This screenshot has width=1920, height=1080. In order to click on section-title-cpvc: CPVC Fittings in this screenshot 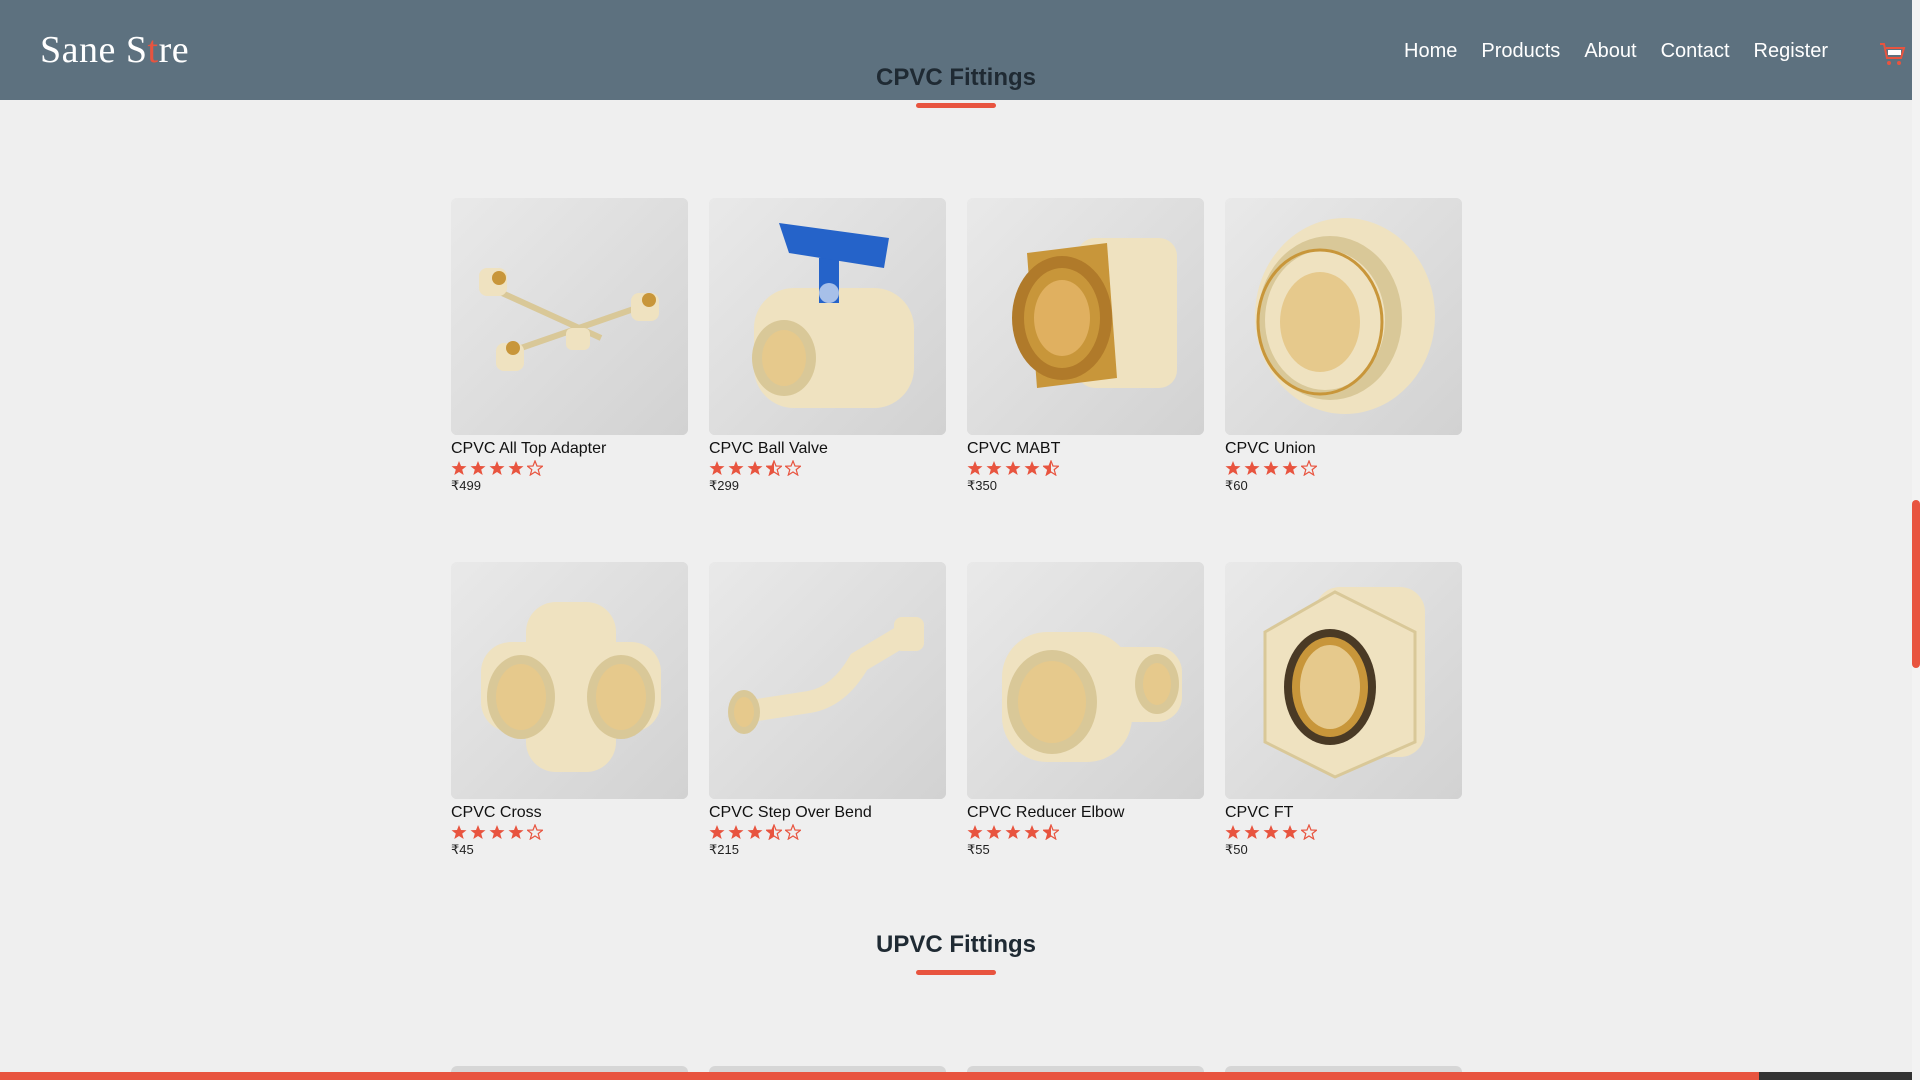, I will do `click(956, 77)`.